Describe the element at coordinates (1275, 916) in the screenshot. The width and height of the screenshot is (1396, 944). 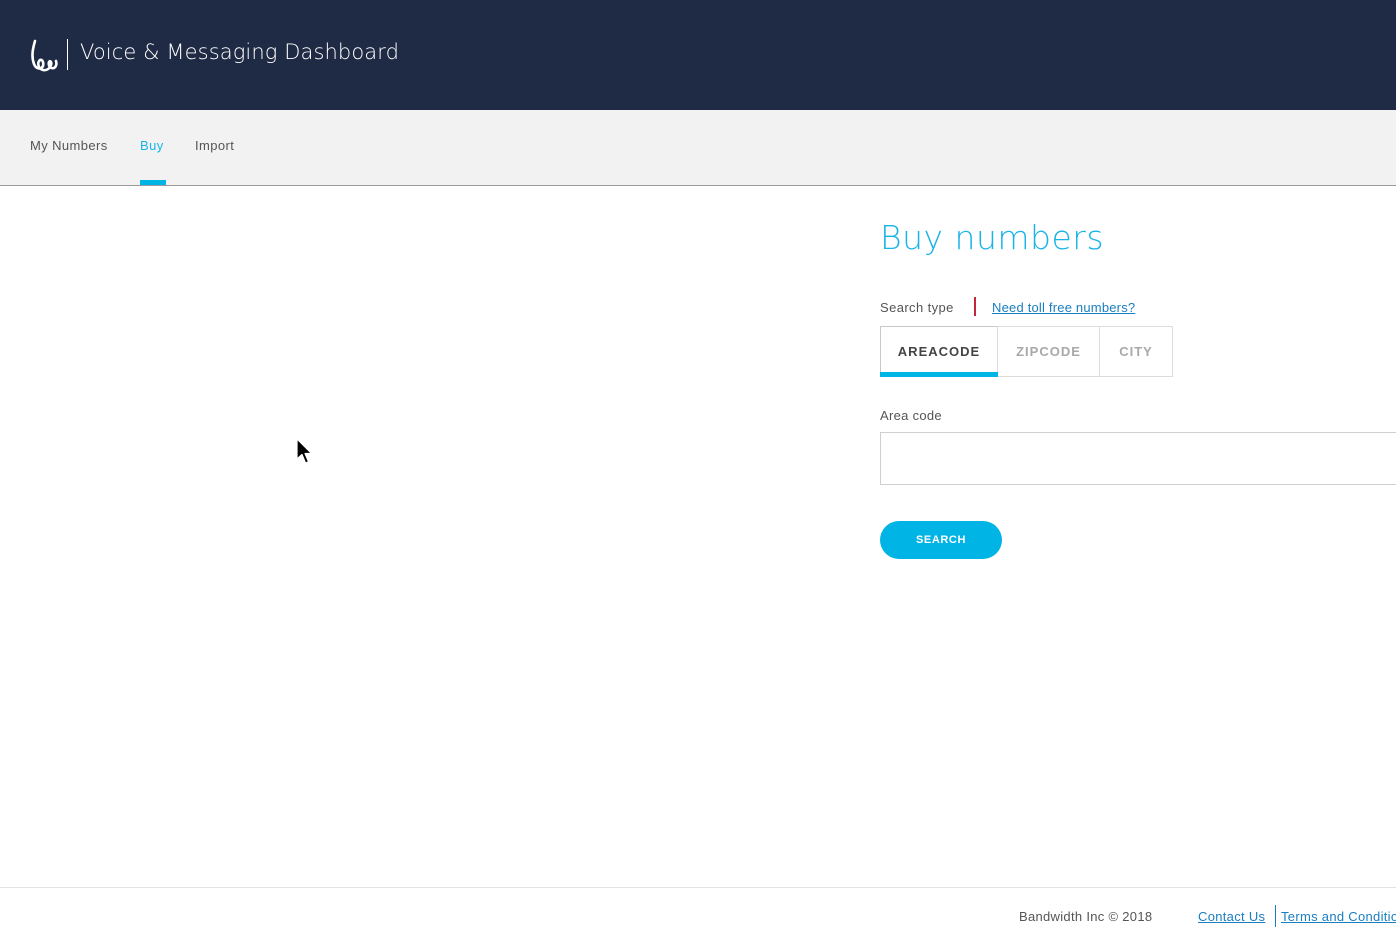
I see `footer-link-separator` at that location.